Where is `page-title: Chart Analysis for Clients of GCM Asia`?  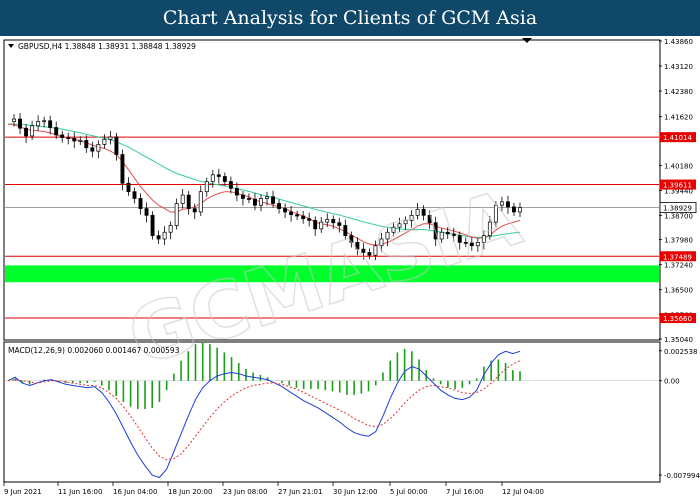
page-title: Chart Analysis for Clients of GCM Asia is located at coordinates (350, 18).